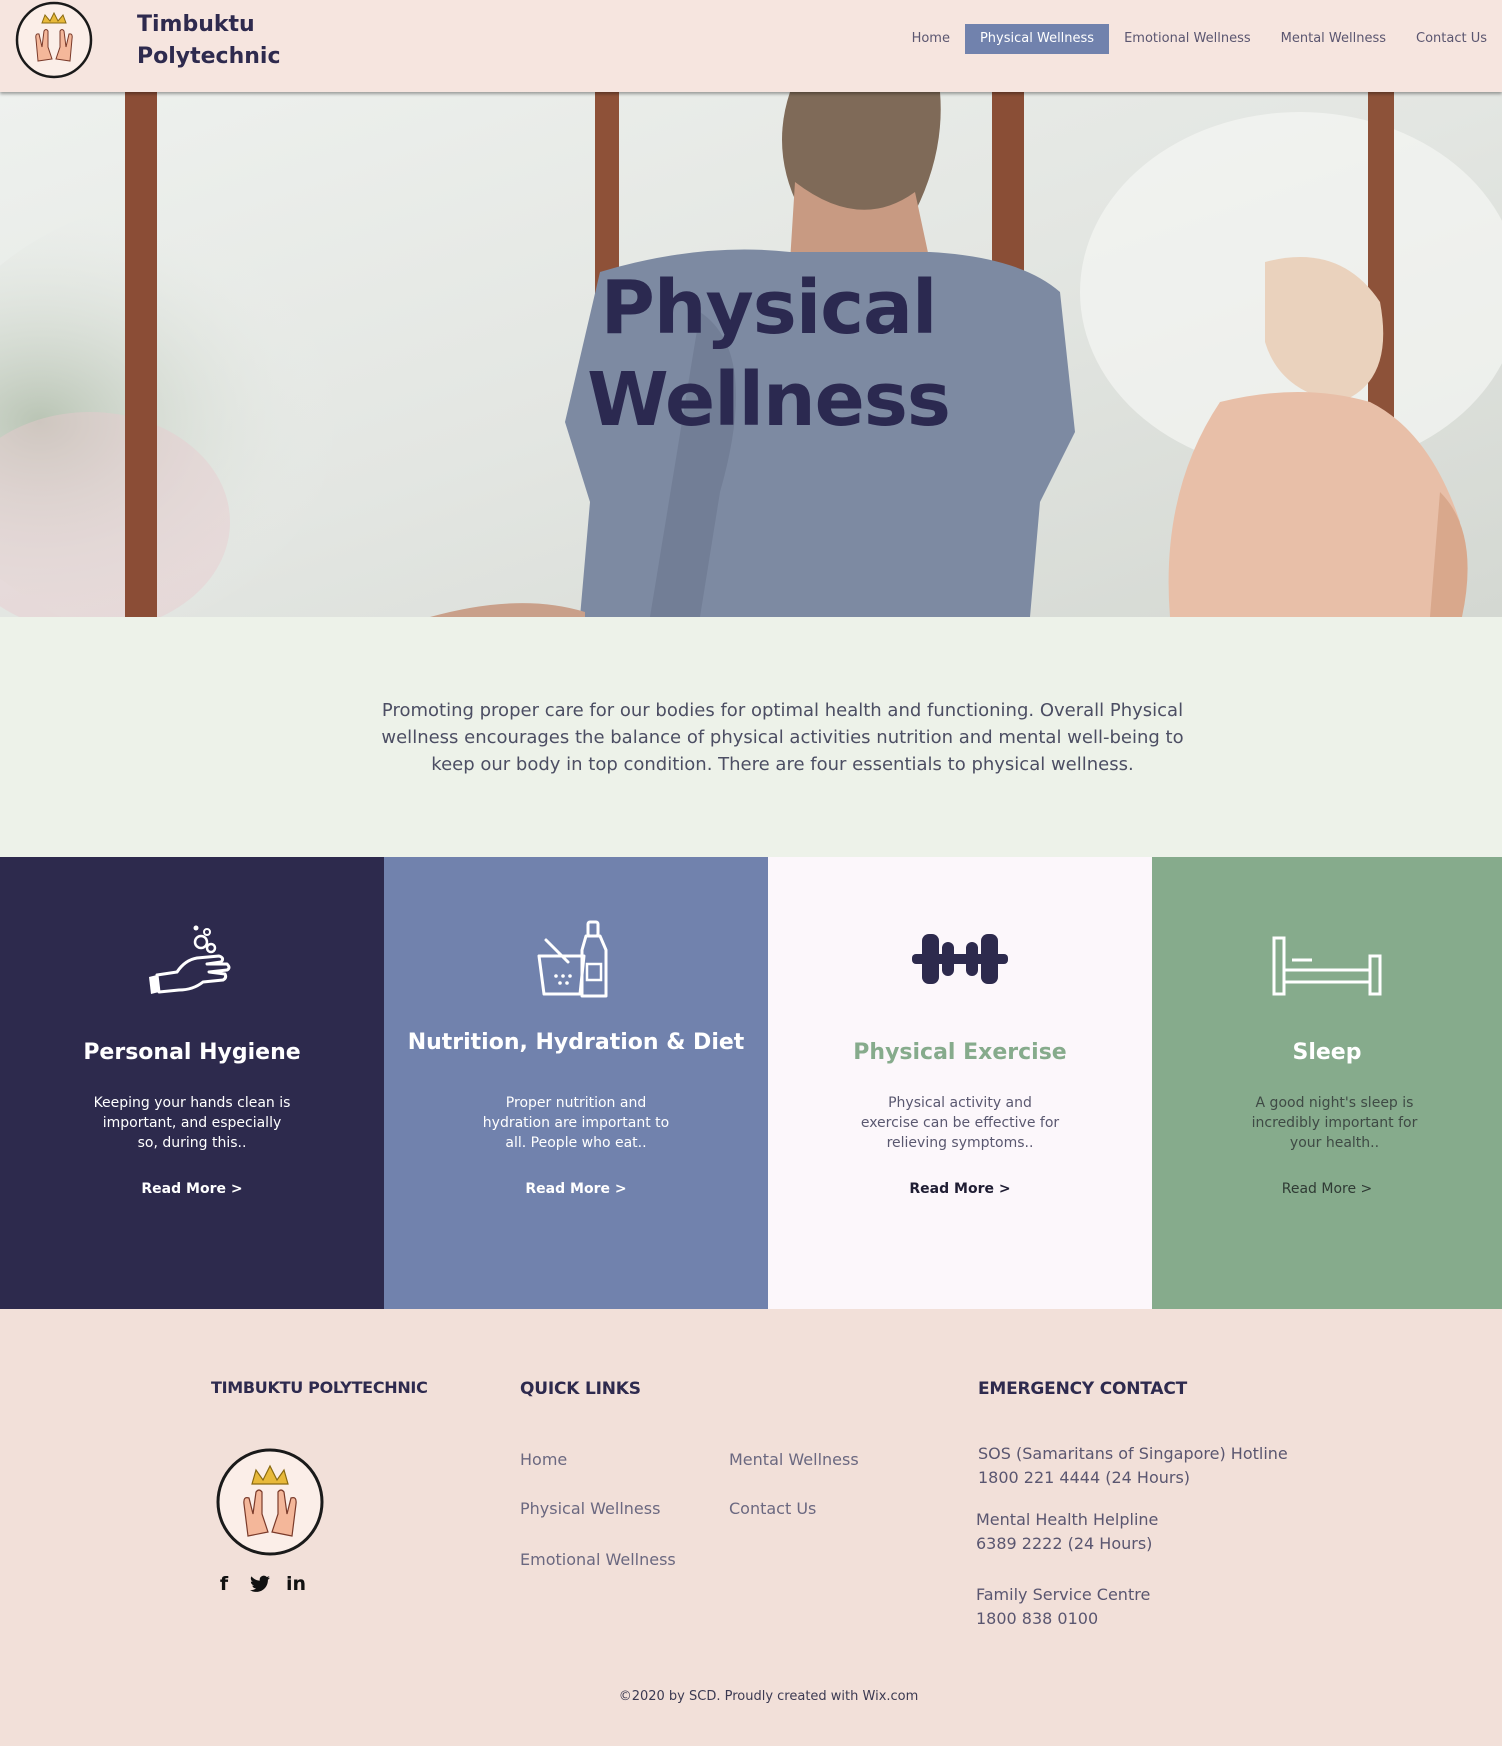  I want to click on facebook-icon: f, so click(224, 1584).